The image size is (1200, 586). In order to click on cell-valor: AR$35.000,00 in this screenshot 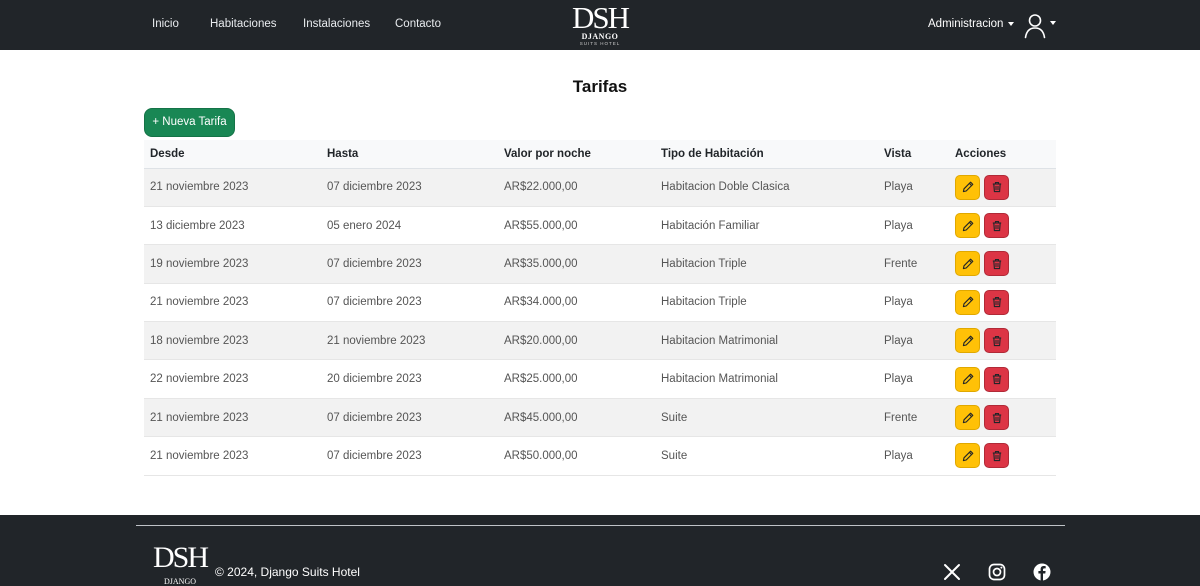, I will do `click(576, 264)`.